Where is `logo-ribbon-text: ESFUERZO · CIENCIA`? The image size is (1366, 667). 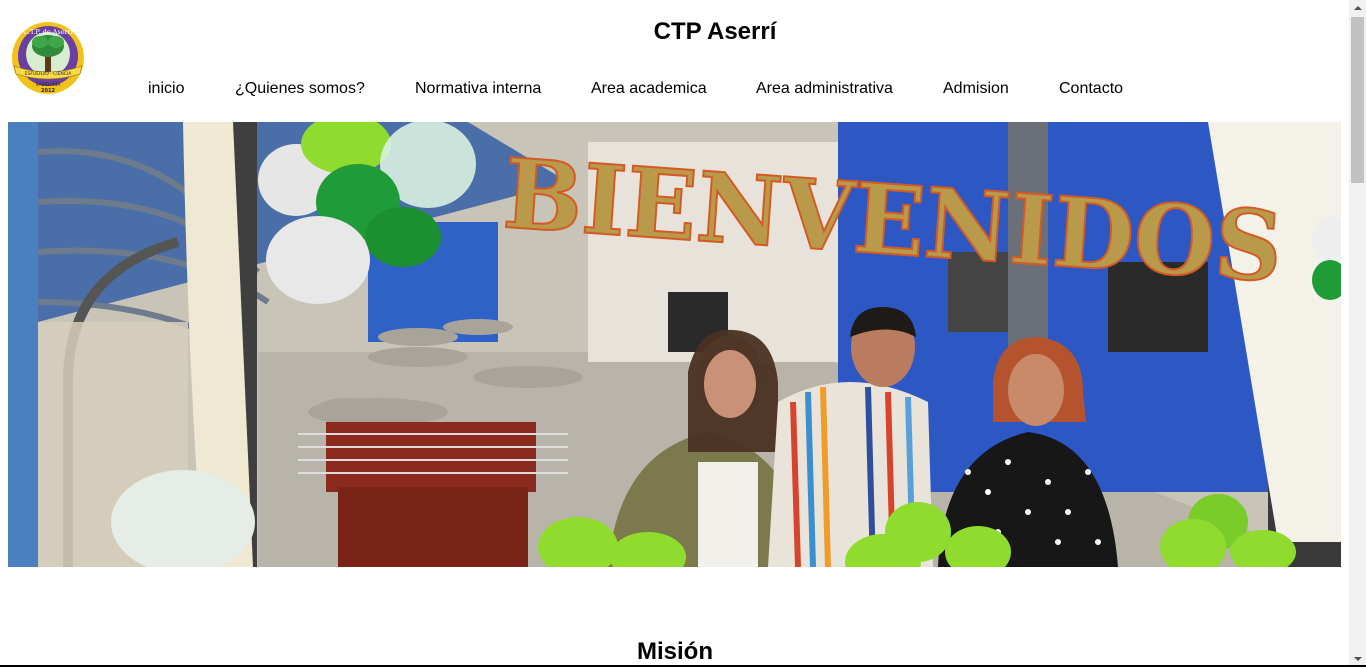 logo-ribbon-text: ESFUERZO · CIENCIA is located at coordinates (49, 74).